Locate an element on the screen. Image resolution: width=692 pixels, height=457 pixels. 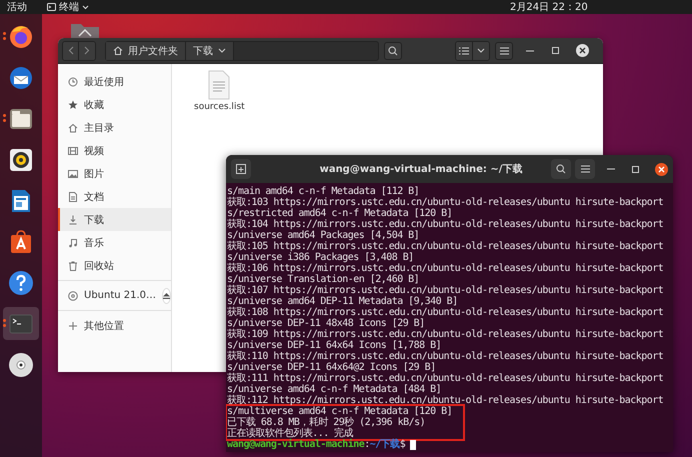
prompt-symbol: $ is located at coordinates (403, 444).